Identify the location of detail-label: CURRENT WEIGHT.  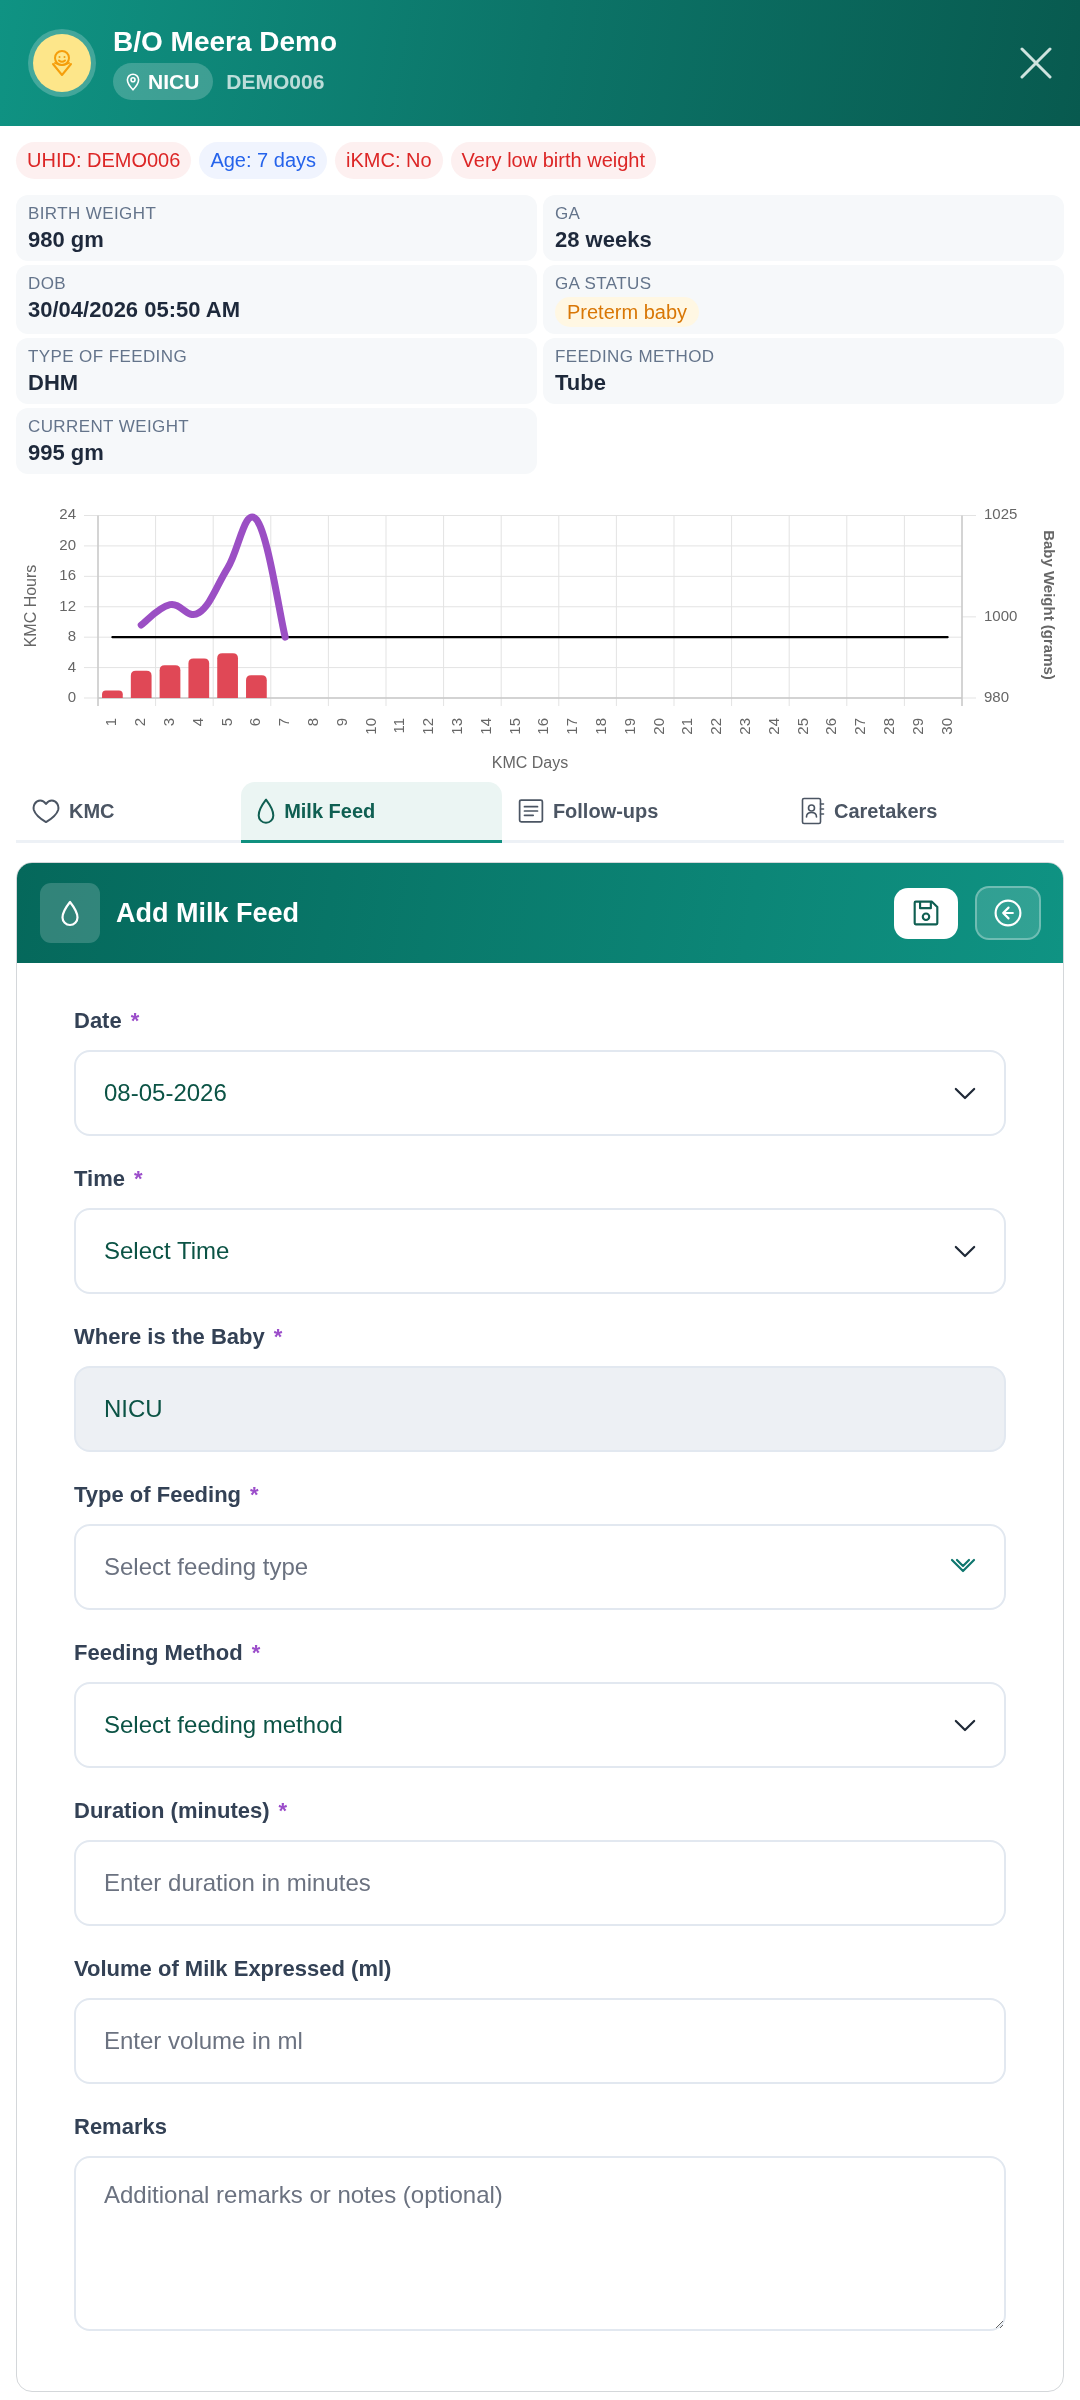
(109, 426).